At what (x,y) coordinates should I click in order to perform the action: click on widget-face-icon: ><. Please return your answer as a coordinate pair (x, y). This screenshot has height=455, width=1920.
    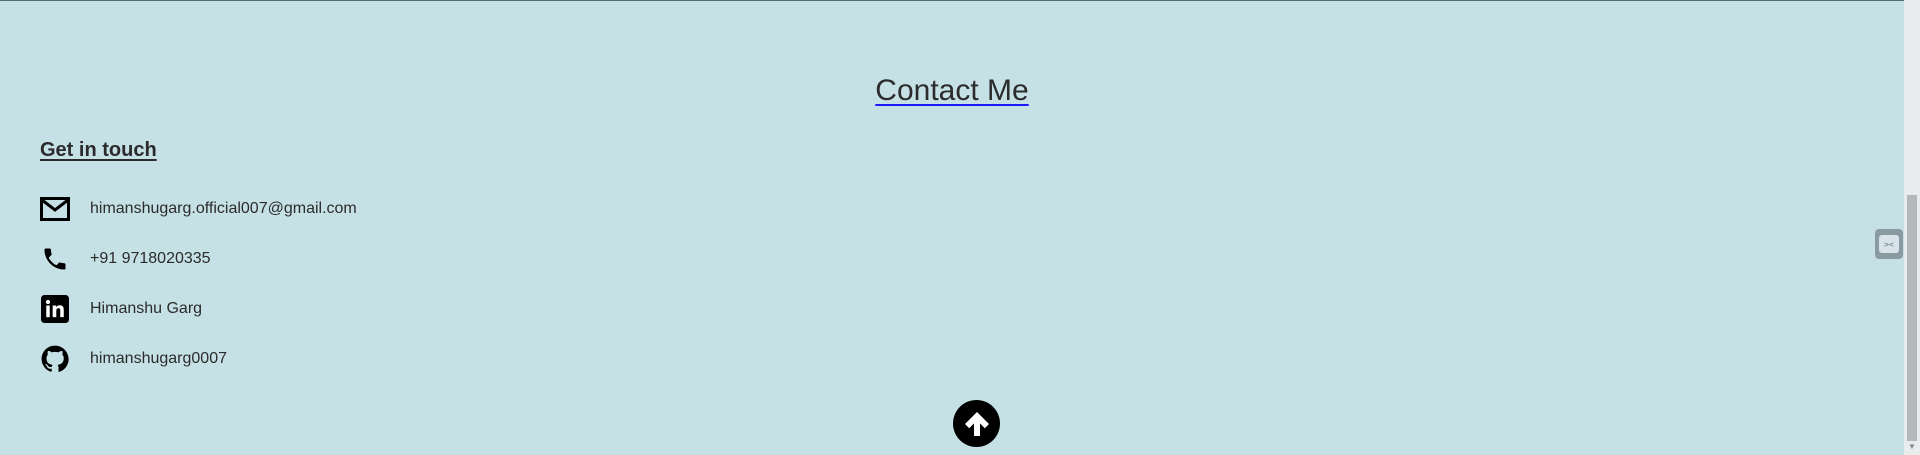
    Looking at the image, I should click on (1889, 244).